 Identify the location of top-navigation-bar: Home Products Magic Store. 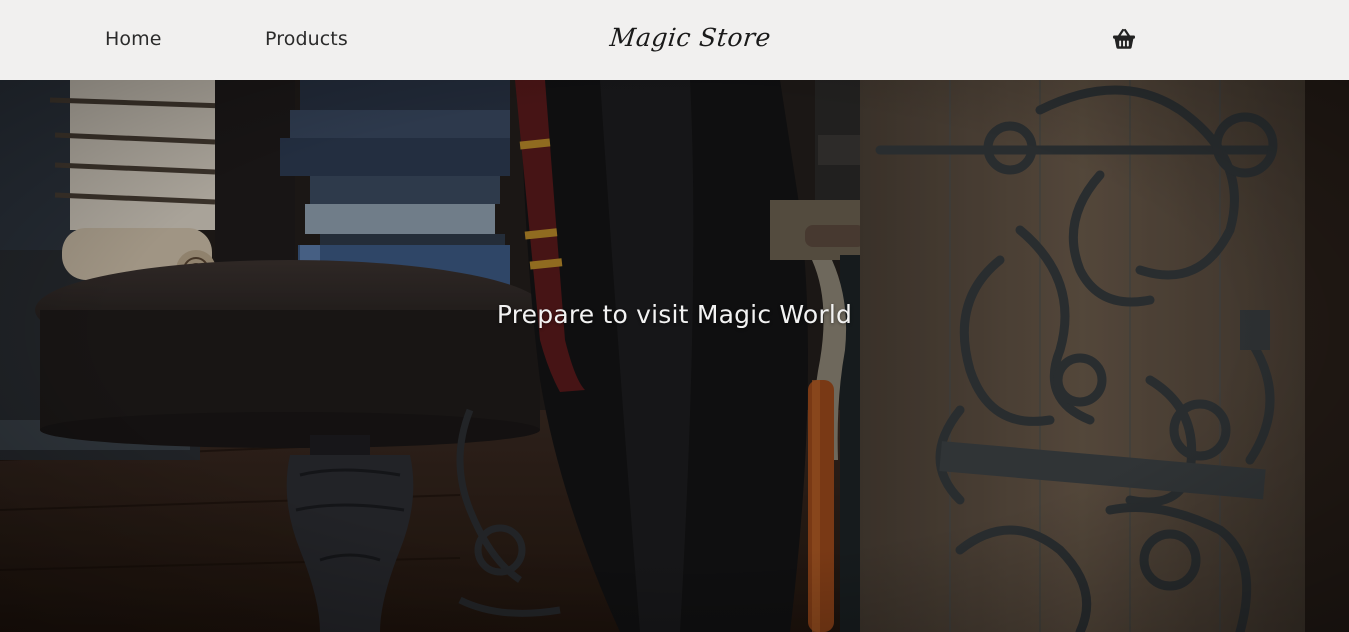
(674, 40).